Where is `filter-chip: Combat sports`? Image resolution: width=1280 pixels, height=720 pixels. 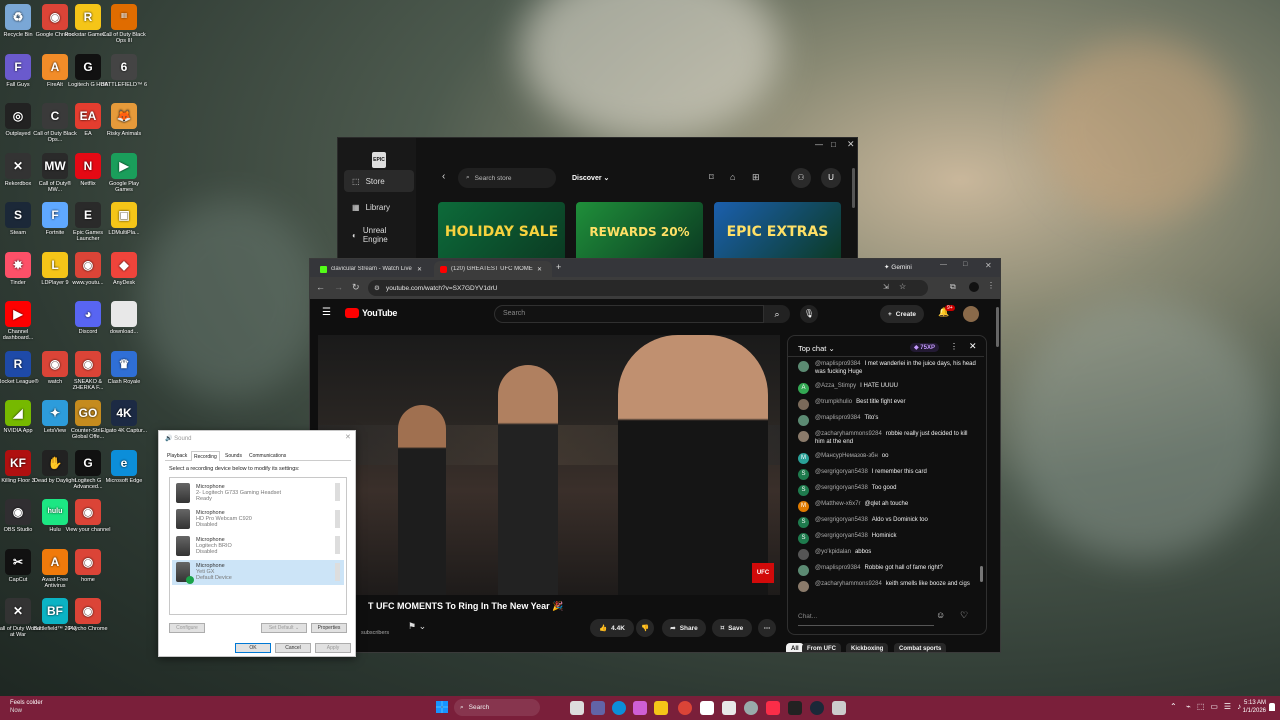 filter-chip: Combat sports is located at coordinates (920, 647).